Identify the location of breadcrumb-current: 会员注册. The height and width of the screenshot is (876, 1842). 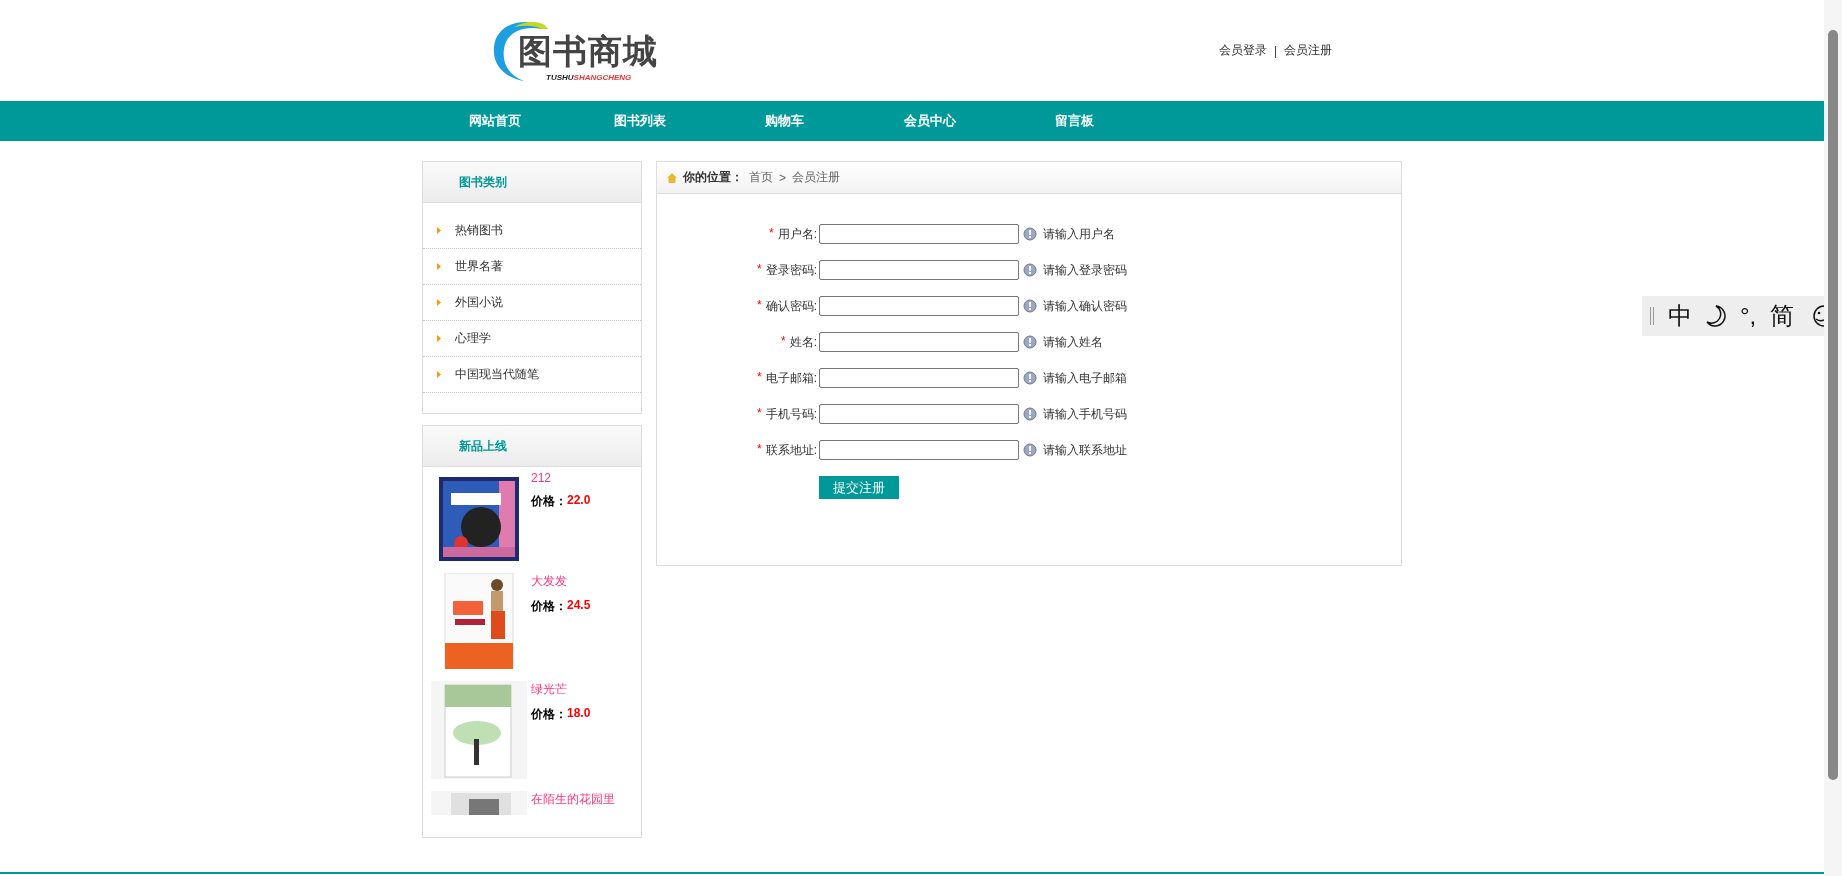
(816, 177).